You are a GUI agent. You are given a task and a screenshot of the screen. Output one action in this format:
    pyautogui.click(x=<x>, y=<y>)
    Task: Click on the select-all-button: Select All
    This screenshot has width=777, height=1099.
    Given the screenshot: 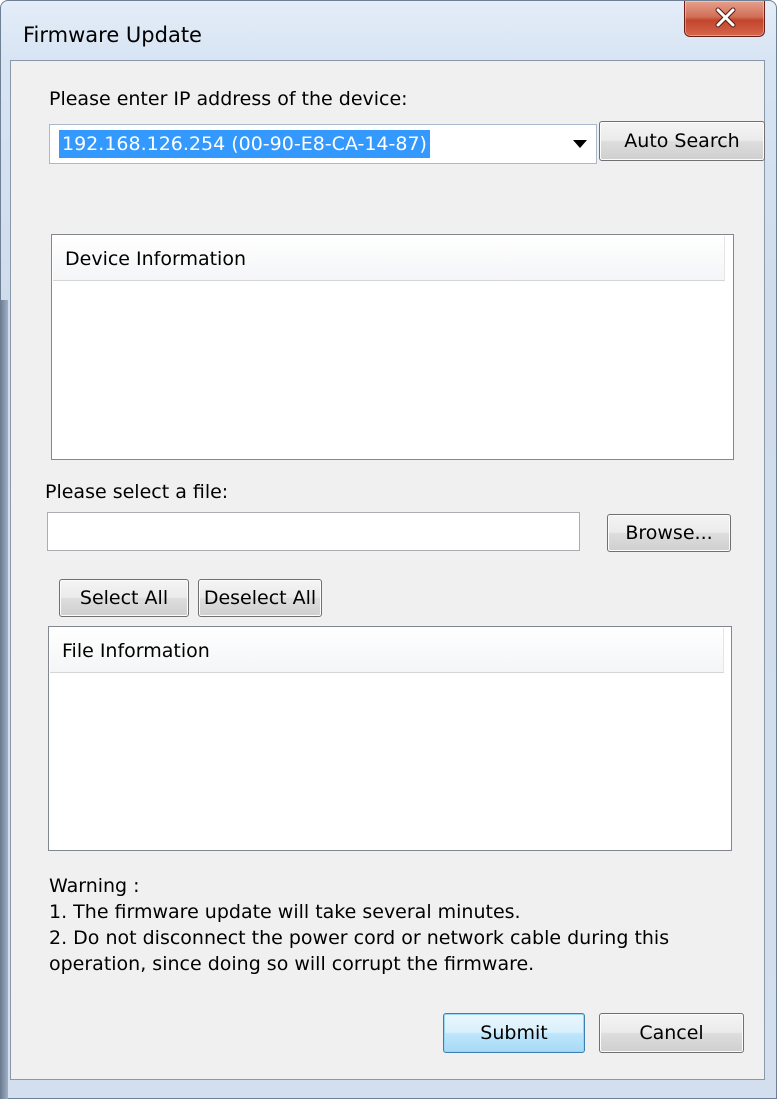 What is the action you would take?
    pyautogui.click(x=124, y=598)
    